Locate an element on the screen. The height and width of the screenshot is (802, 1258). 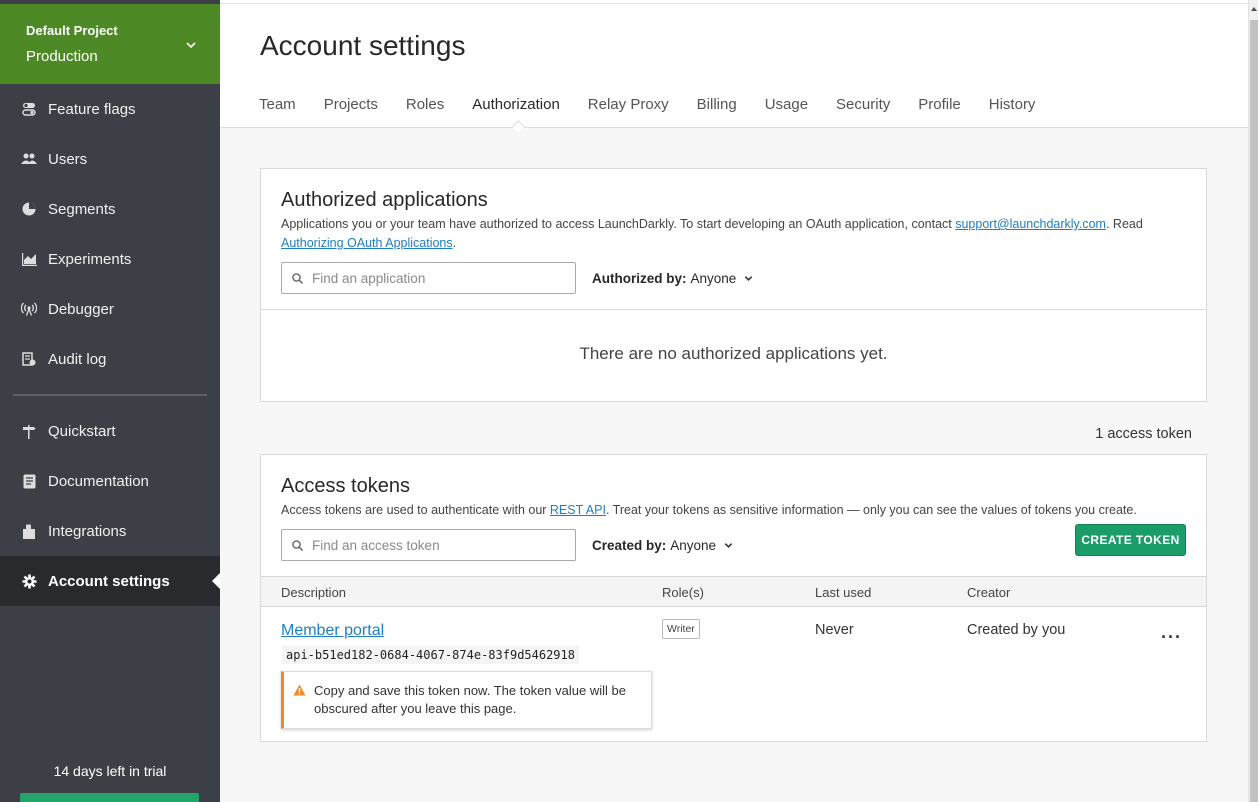
upgrade-button is located at coordinates (109, 797).